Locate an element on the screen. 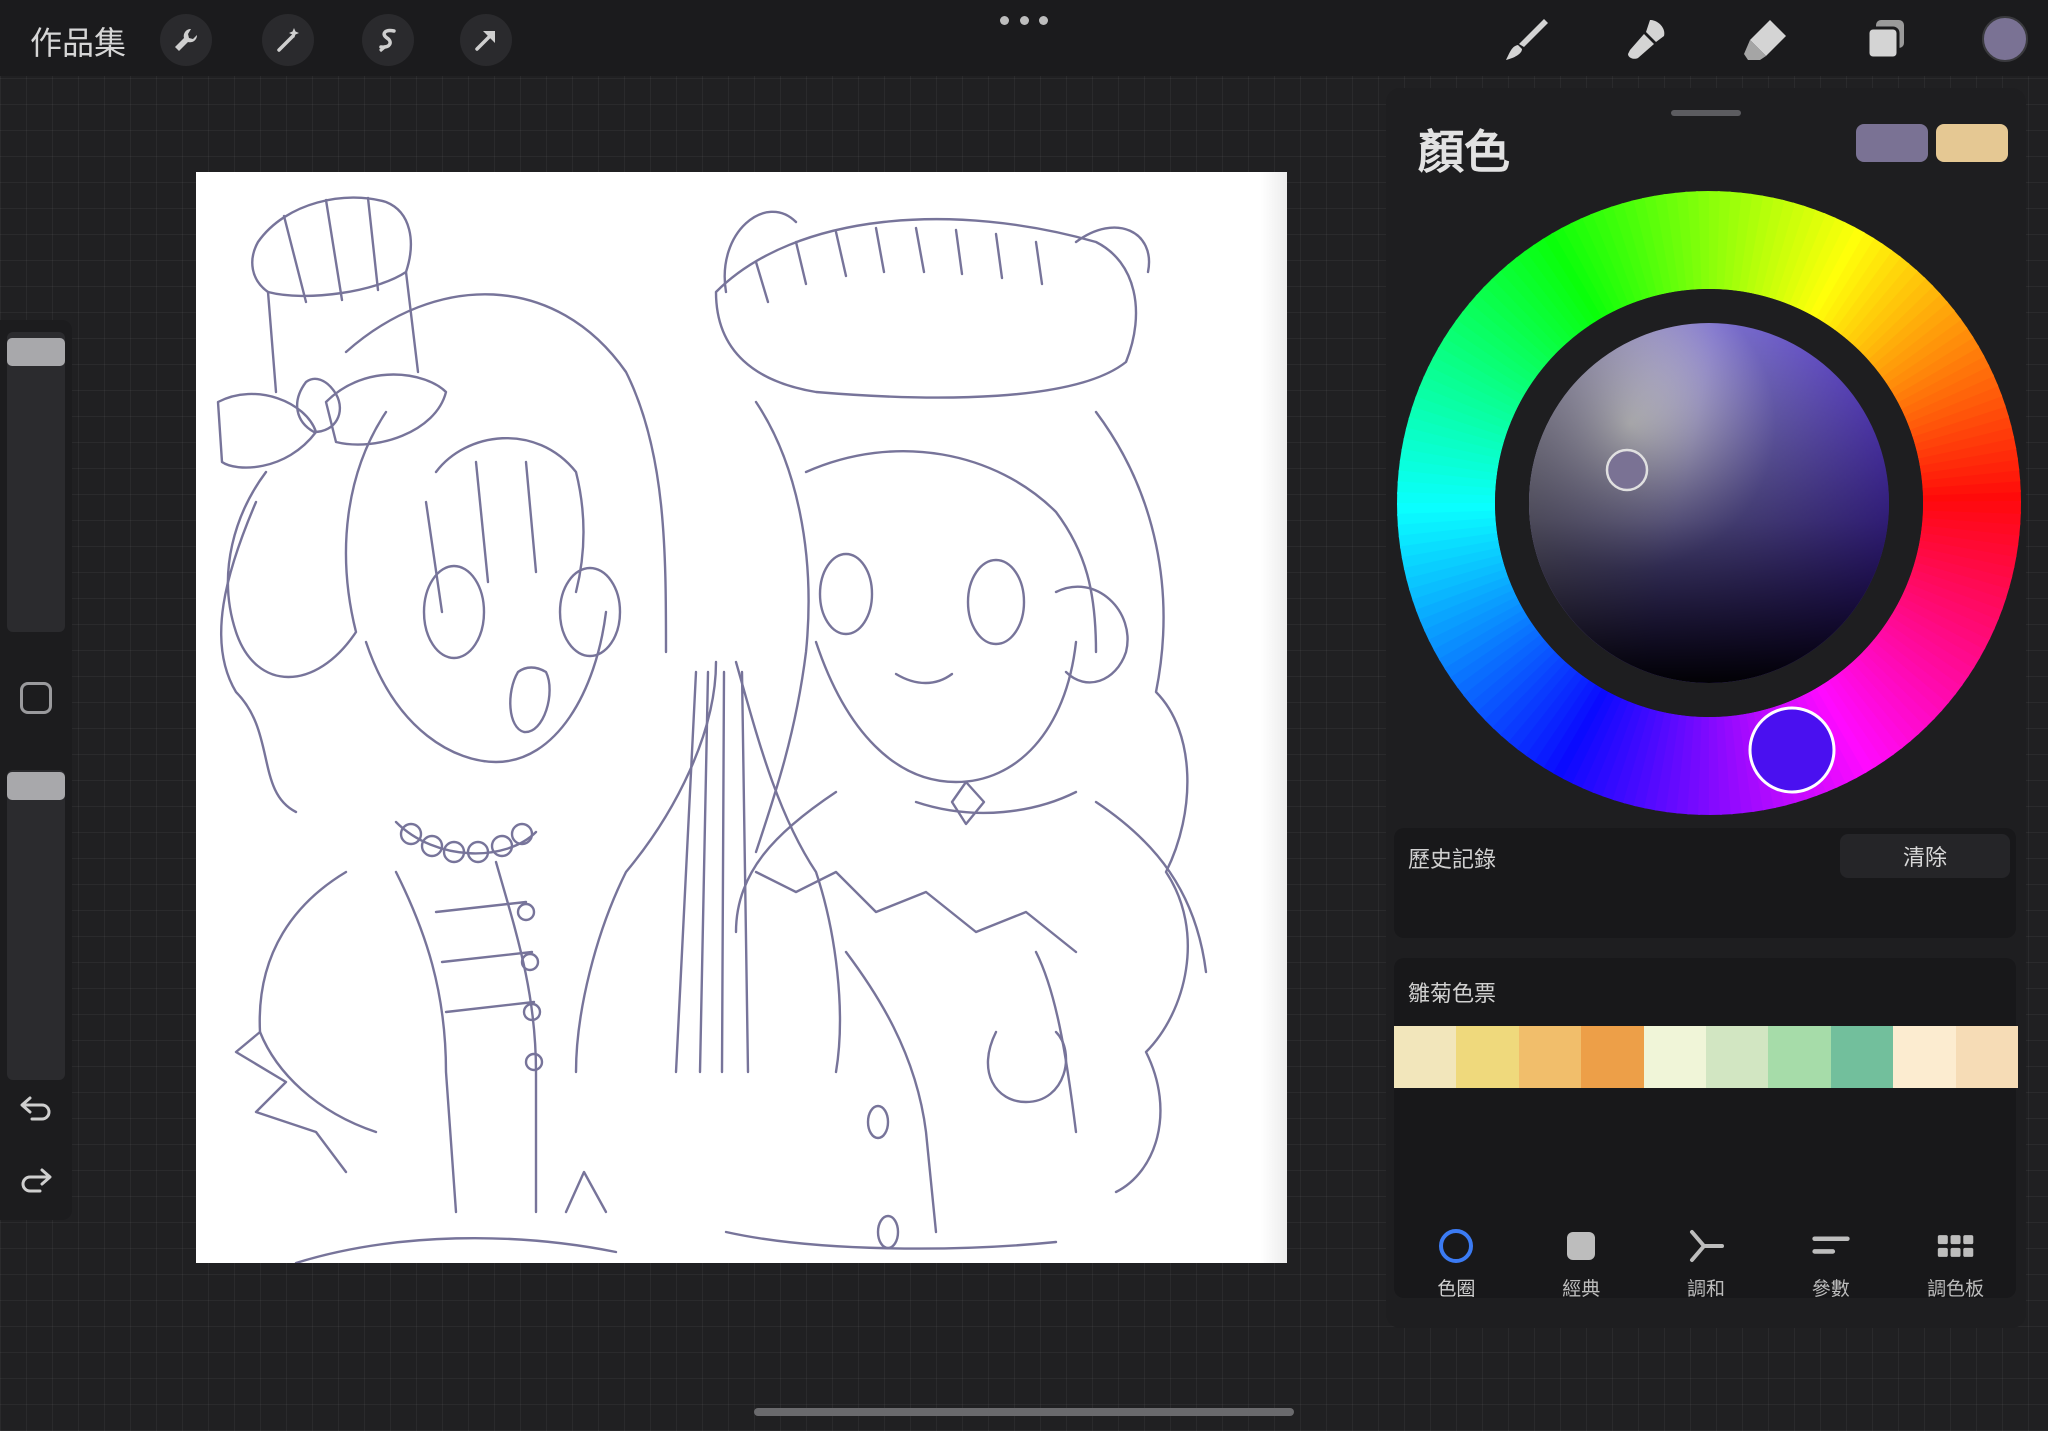  color-disc is located at coordinates (1709, 503).